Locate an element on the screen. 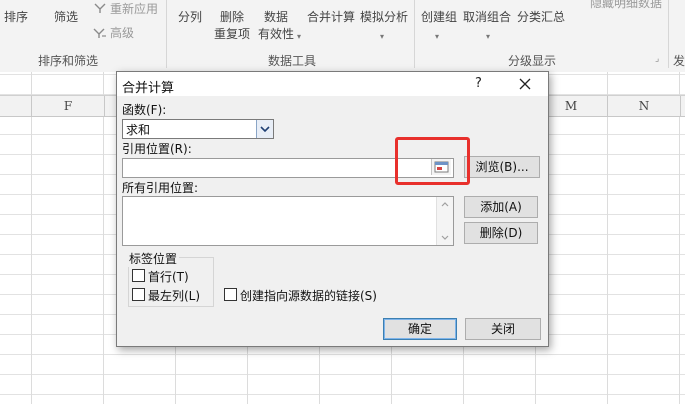 The image size is (685, 404). ok-button: 确定 is located at coordinates (420, 329).